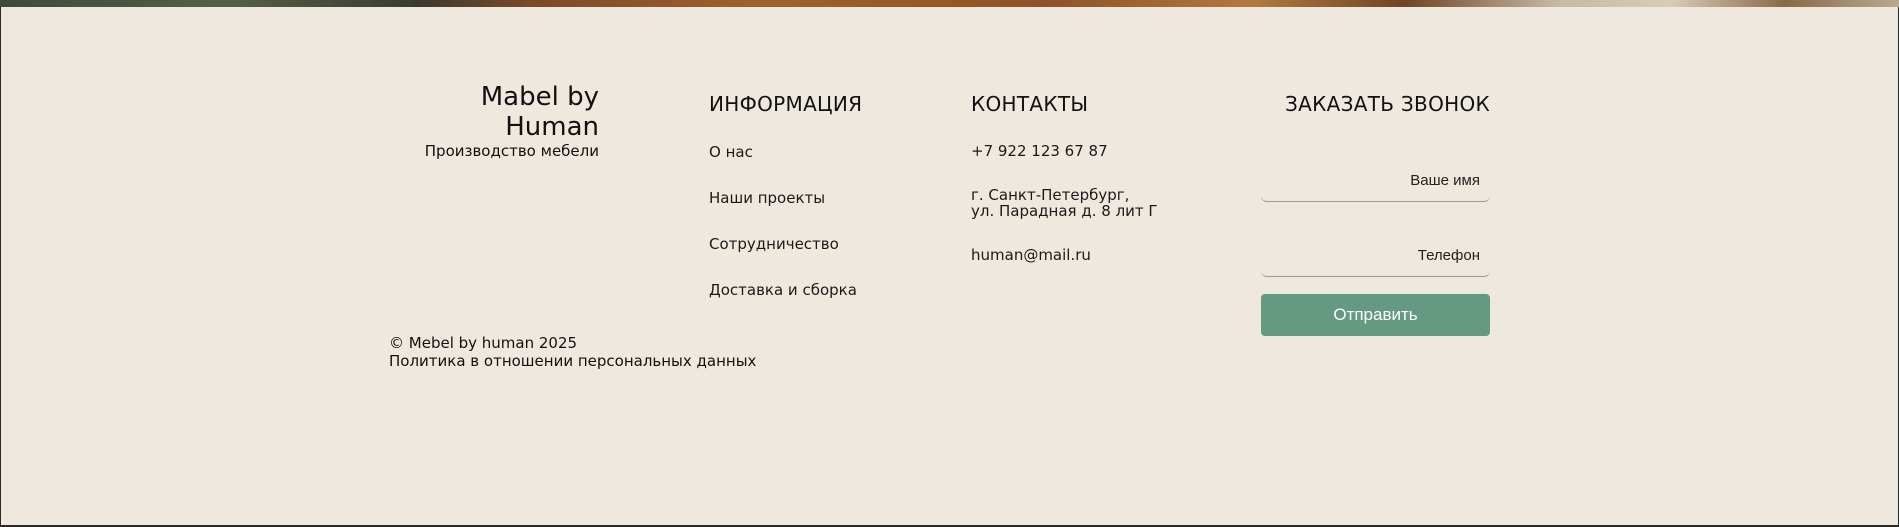  What do you see at coordinates (783, 258) in the screenshot?
I see `link-cooperation: Сотрудничество` at bounding box center [783, 258].